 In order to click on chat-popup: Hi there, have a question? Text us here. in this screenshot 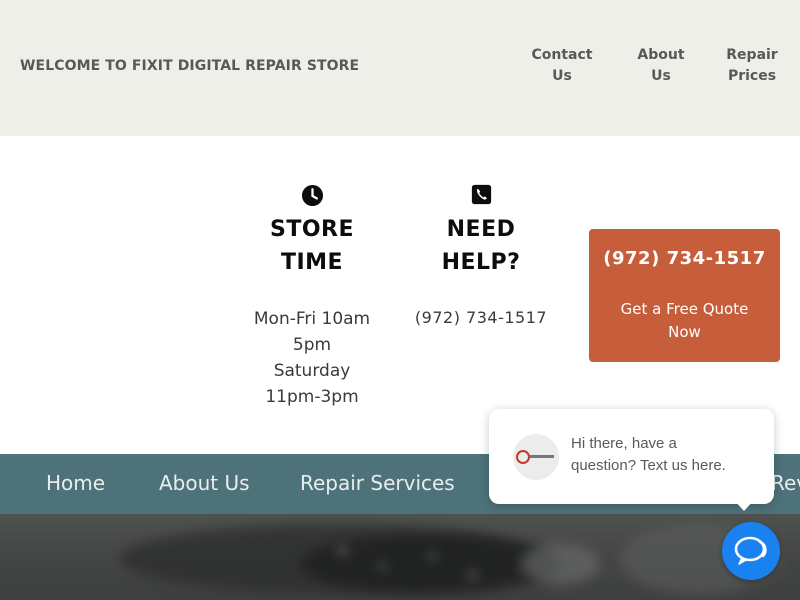, I will do `click(631, 456)`.